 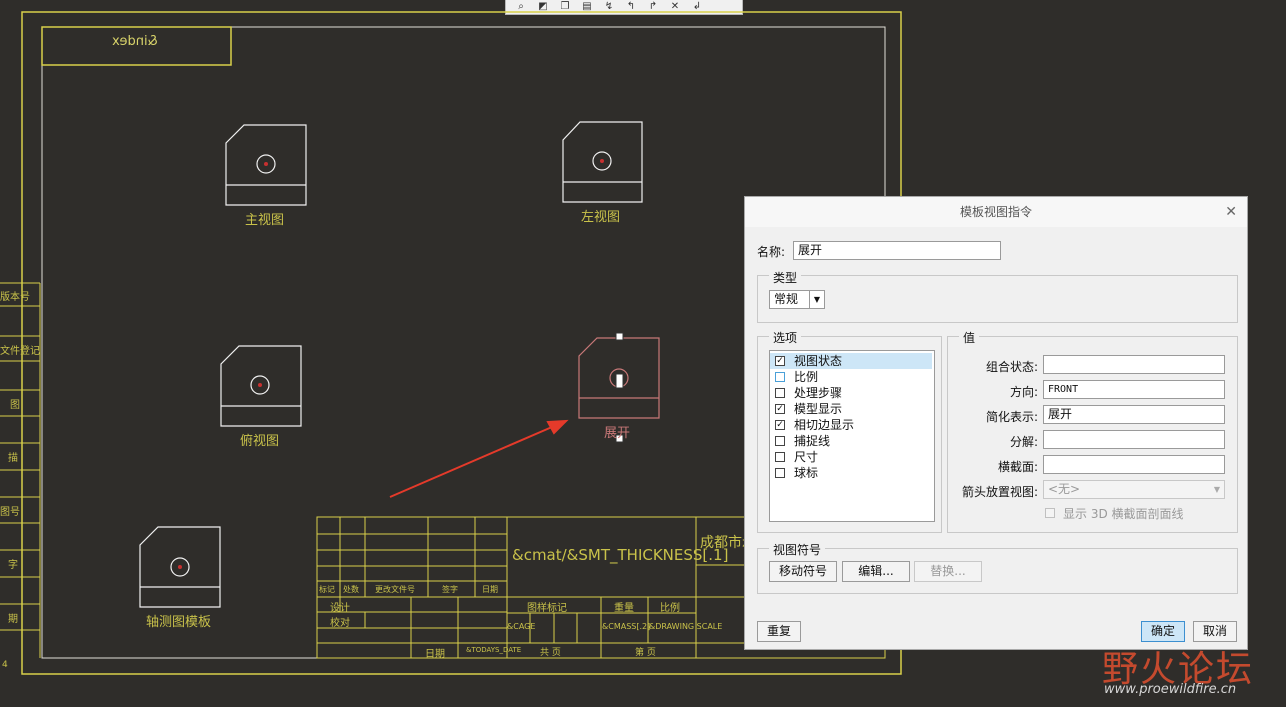 What do you see at coordinates (857, 393) in the screenshot?
I see `option-process-step: 处理步骤` at bounding box center [857, 393].